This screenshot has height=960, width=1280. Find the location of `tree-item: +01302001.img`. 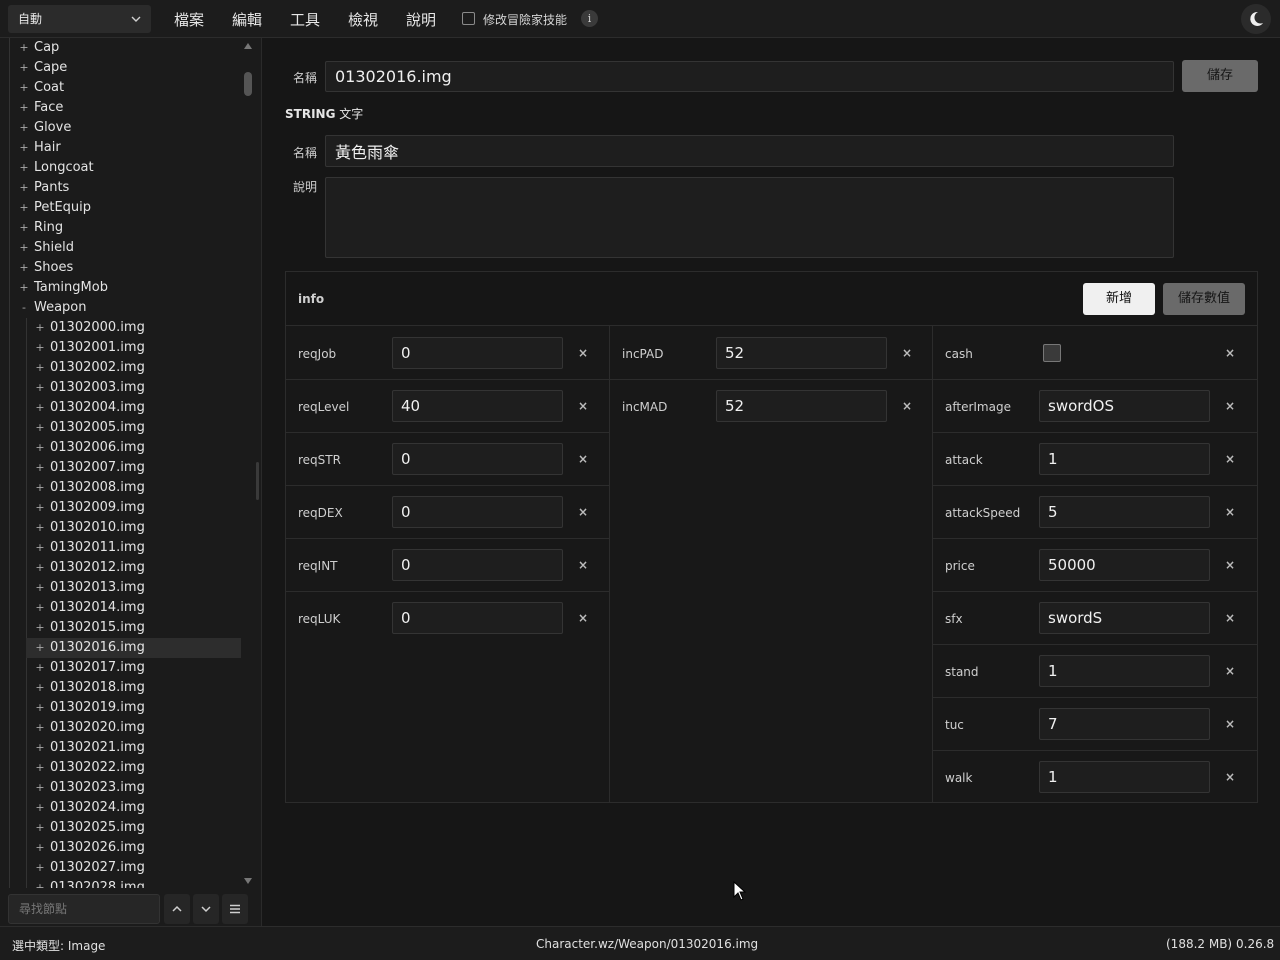

tree-item: +01302001.img is located at coordinates (120, 348).